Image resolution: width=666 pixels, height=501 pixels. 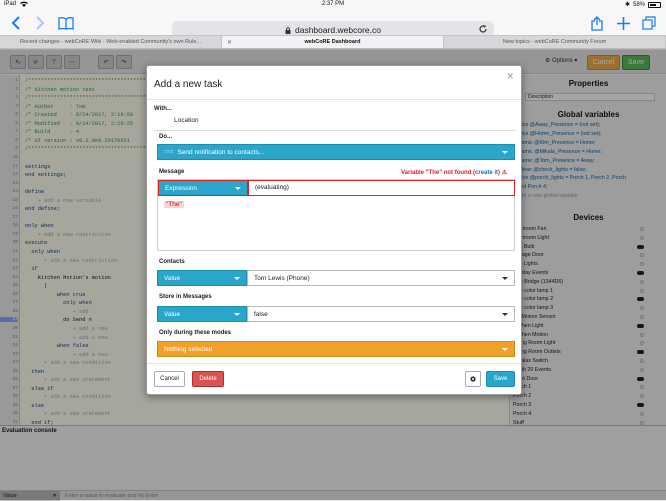 I want to click on contacts-value: Tom Lewis (Phone), so click(x=282, y=278).